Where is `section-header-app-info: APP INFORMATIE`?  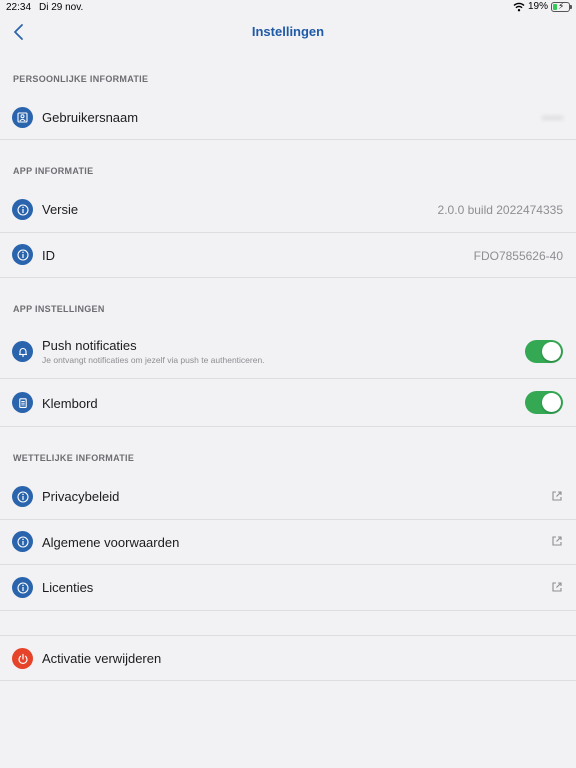 section-header-app-info: APP INFORMATIE is located at coordinates (53, 171).